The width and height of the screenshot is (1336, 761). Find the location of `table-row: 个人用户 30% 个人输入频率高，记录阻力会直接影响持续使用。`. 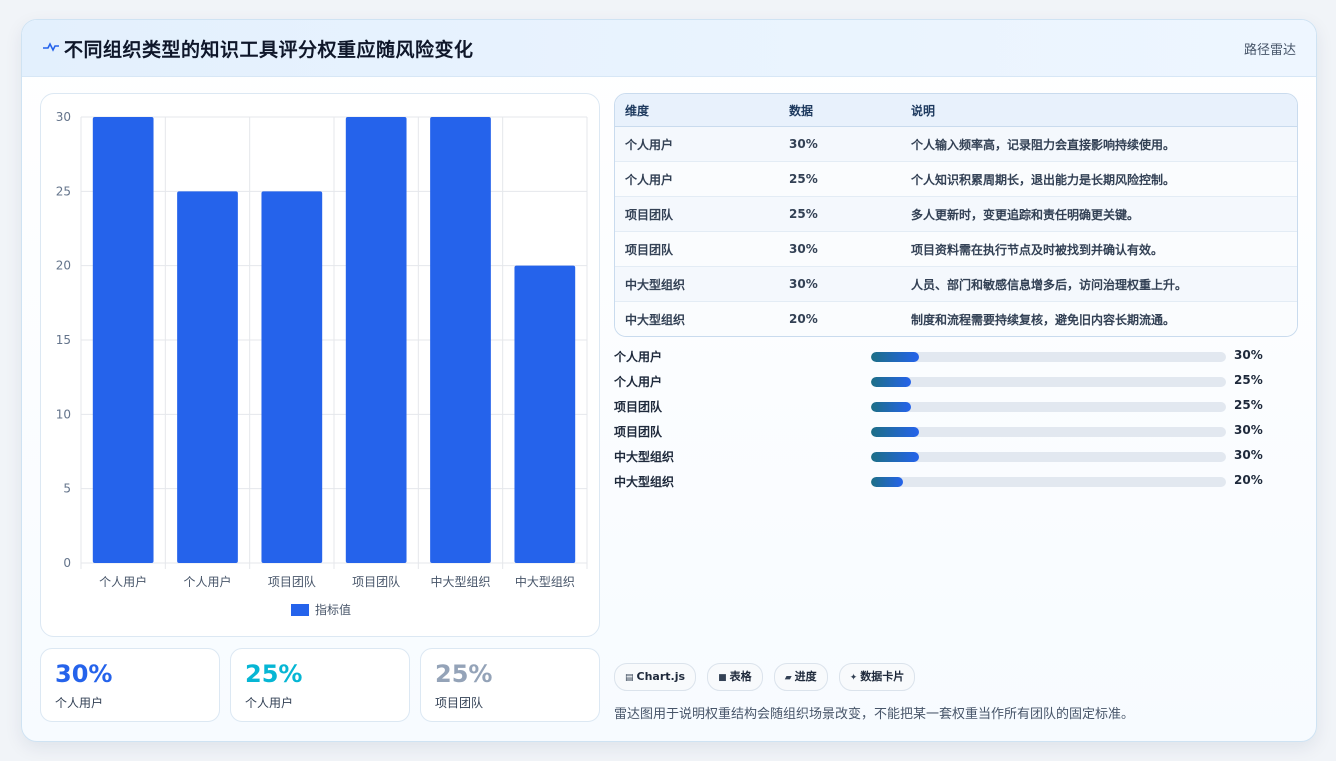

table-row: 个人用户 30% 个人输入频率高，记录阻力会直接影响持续使用。 is located at coordinates (956, 144).